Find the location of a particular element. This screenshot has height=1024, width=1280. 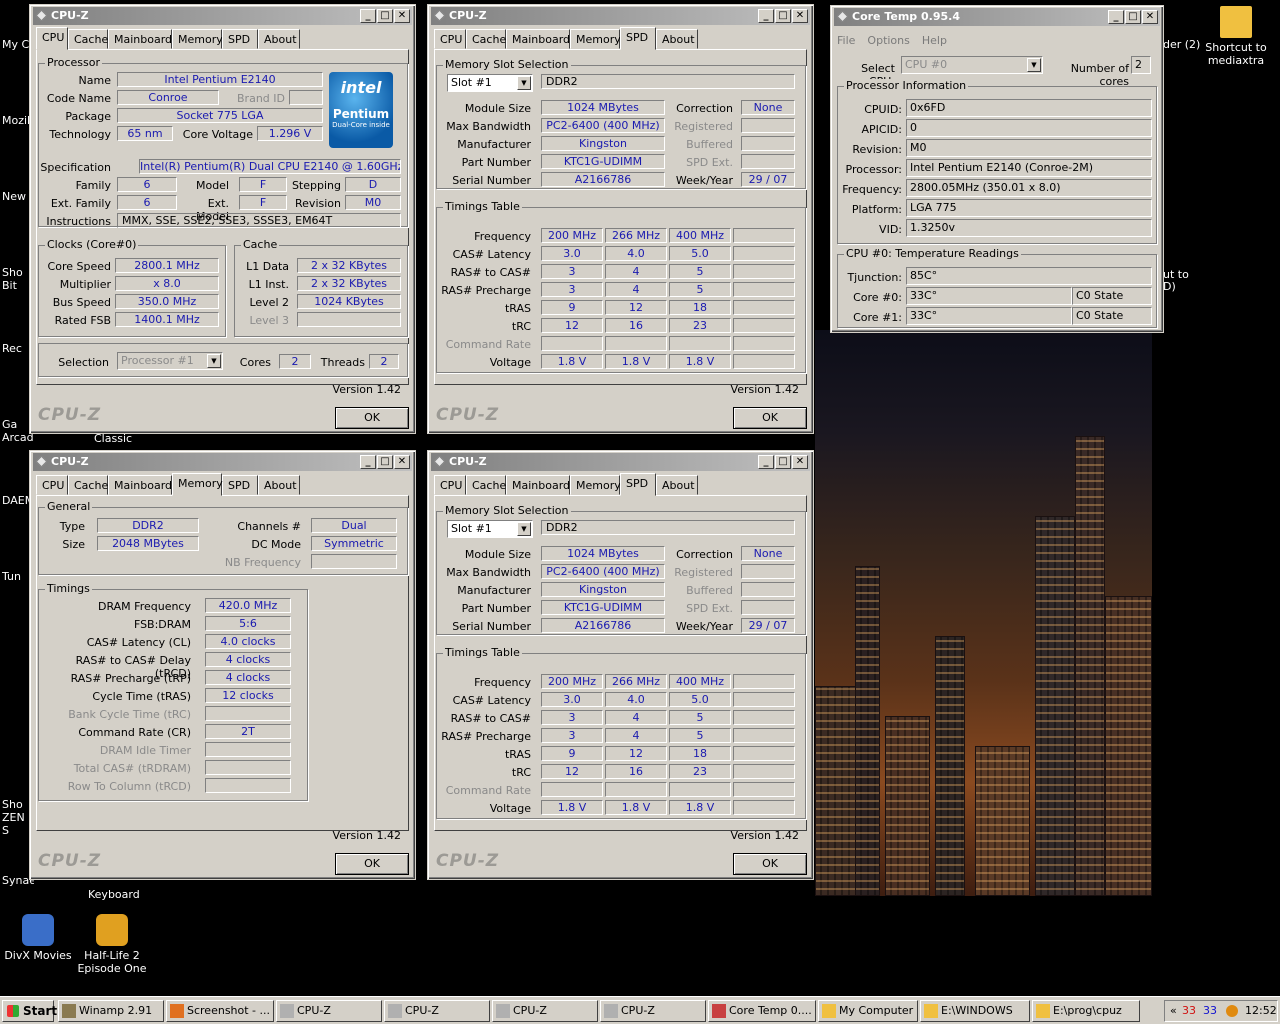

title-bar: Core Temp 0.95.4 _ □ ✕ is located at coordinates (997, 17).